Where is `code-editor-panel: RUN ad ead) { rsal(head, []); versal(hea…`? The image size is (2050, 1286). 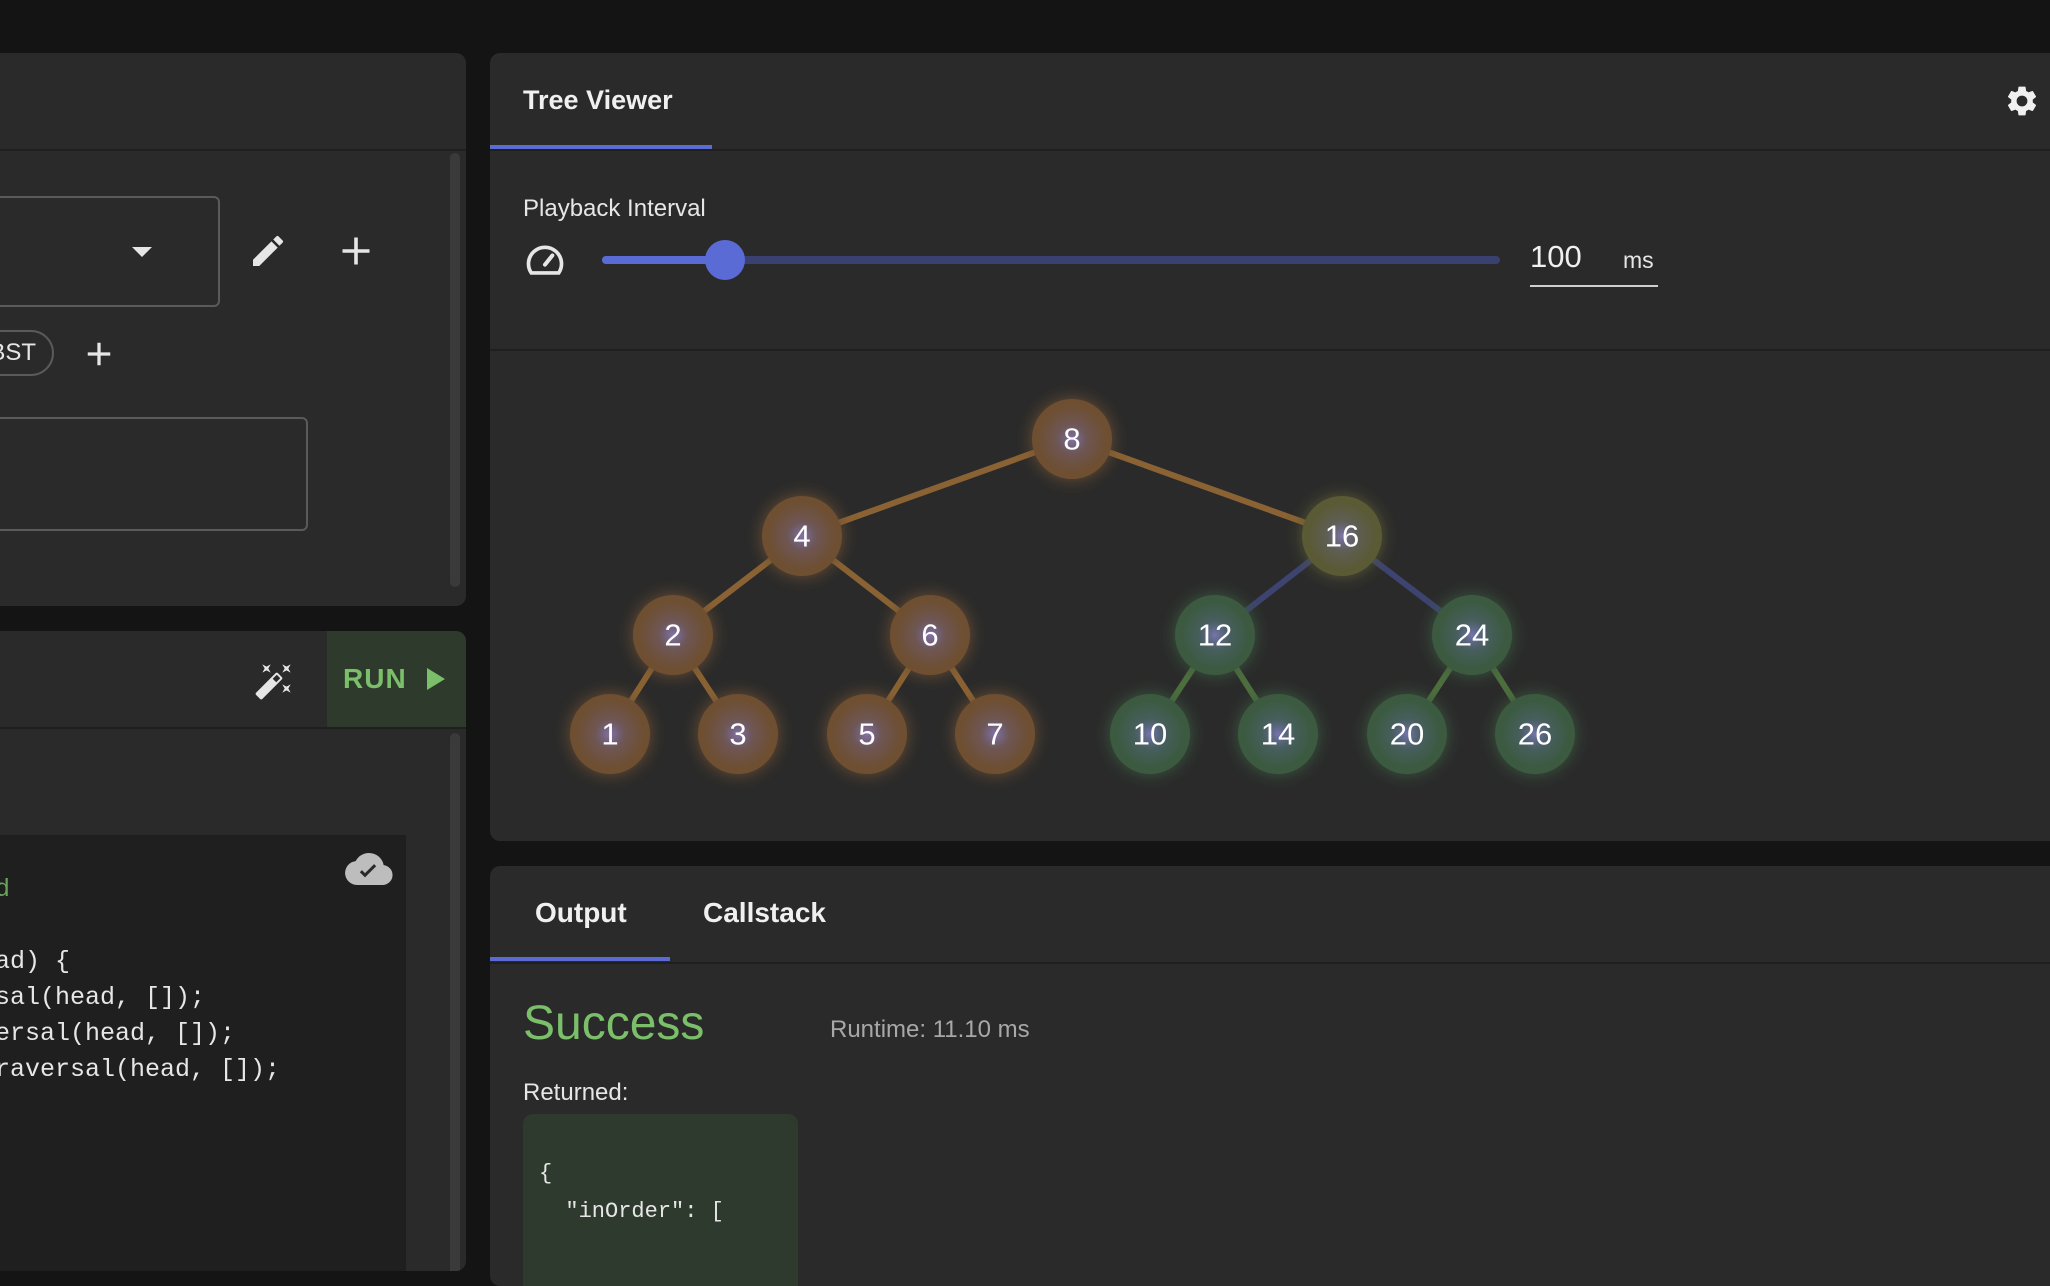
code-editor-panel: RUN ad ead) { rsal(head, []); versal(hea… is located at coordinates (233, 951).